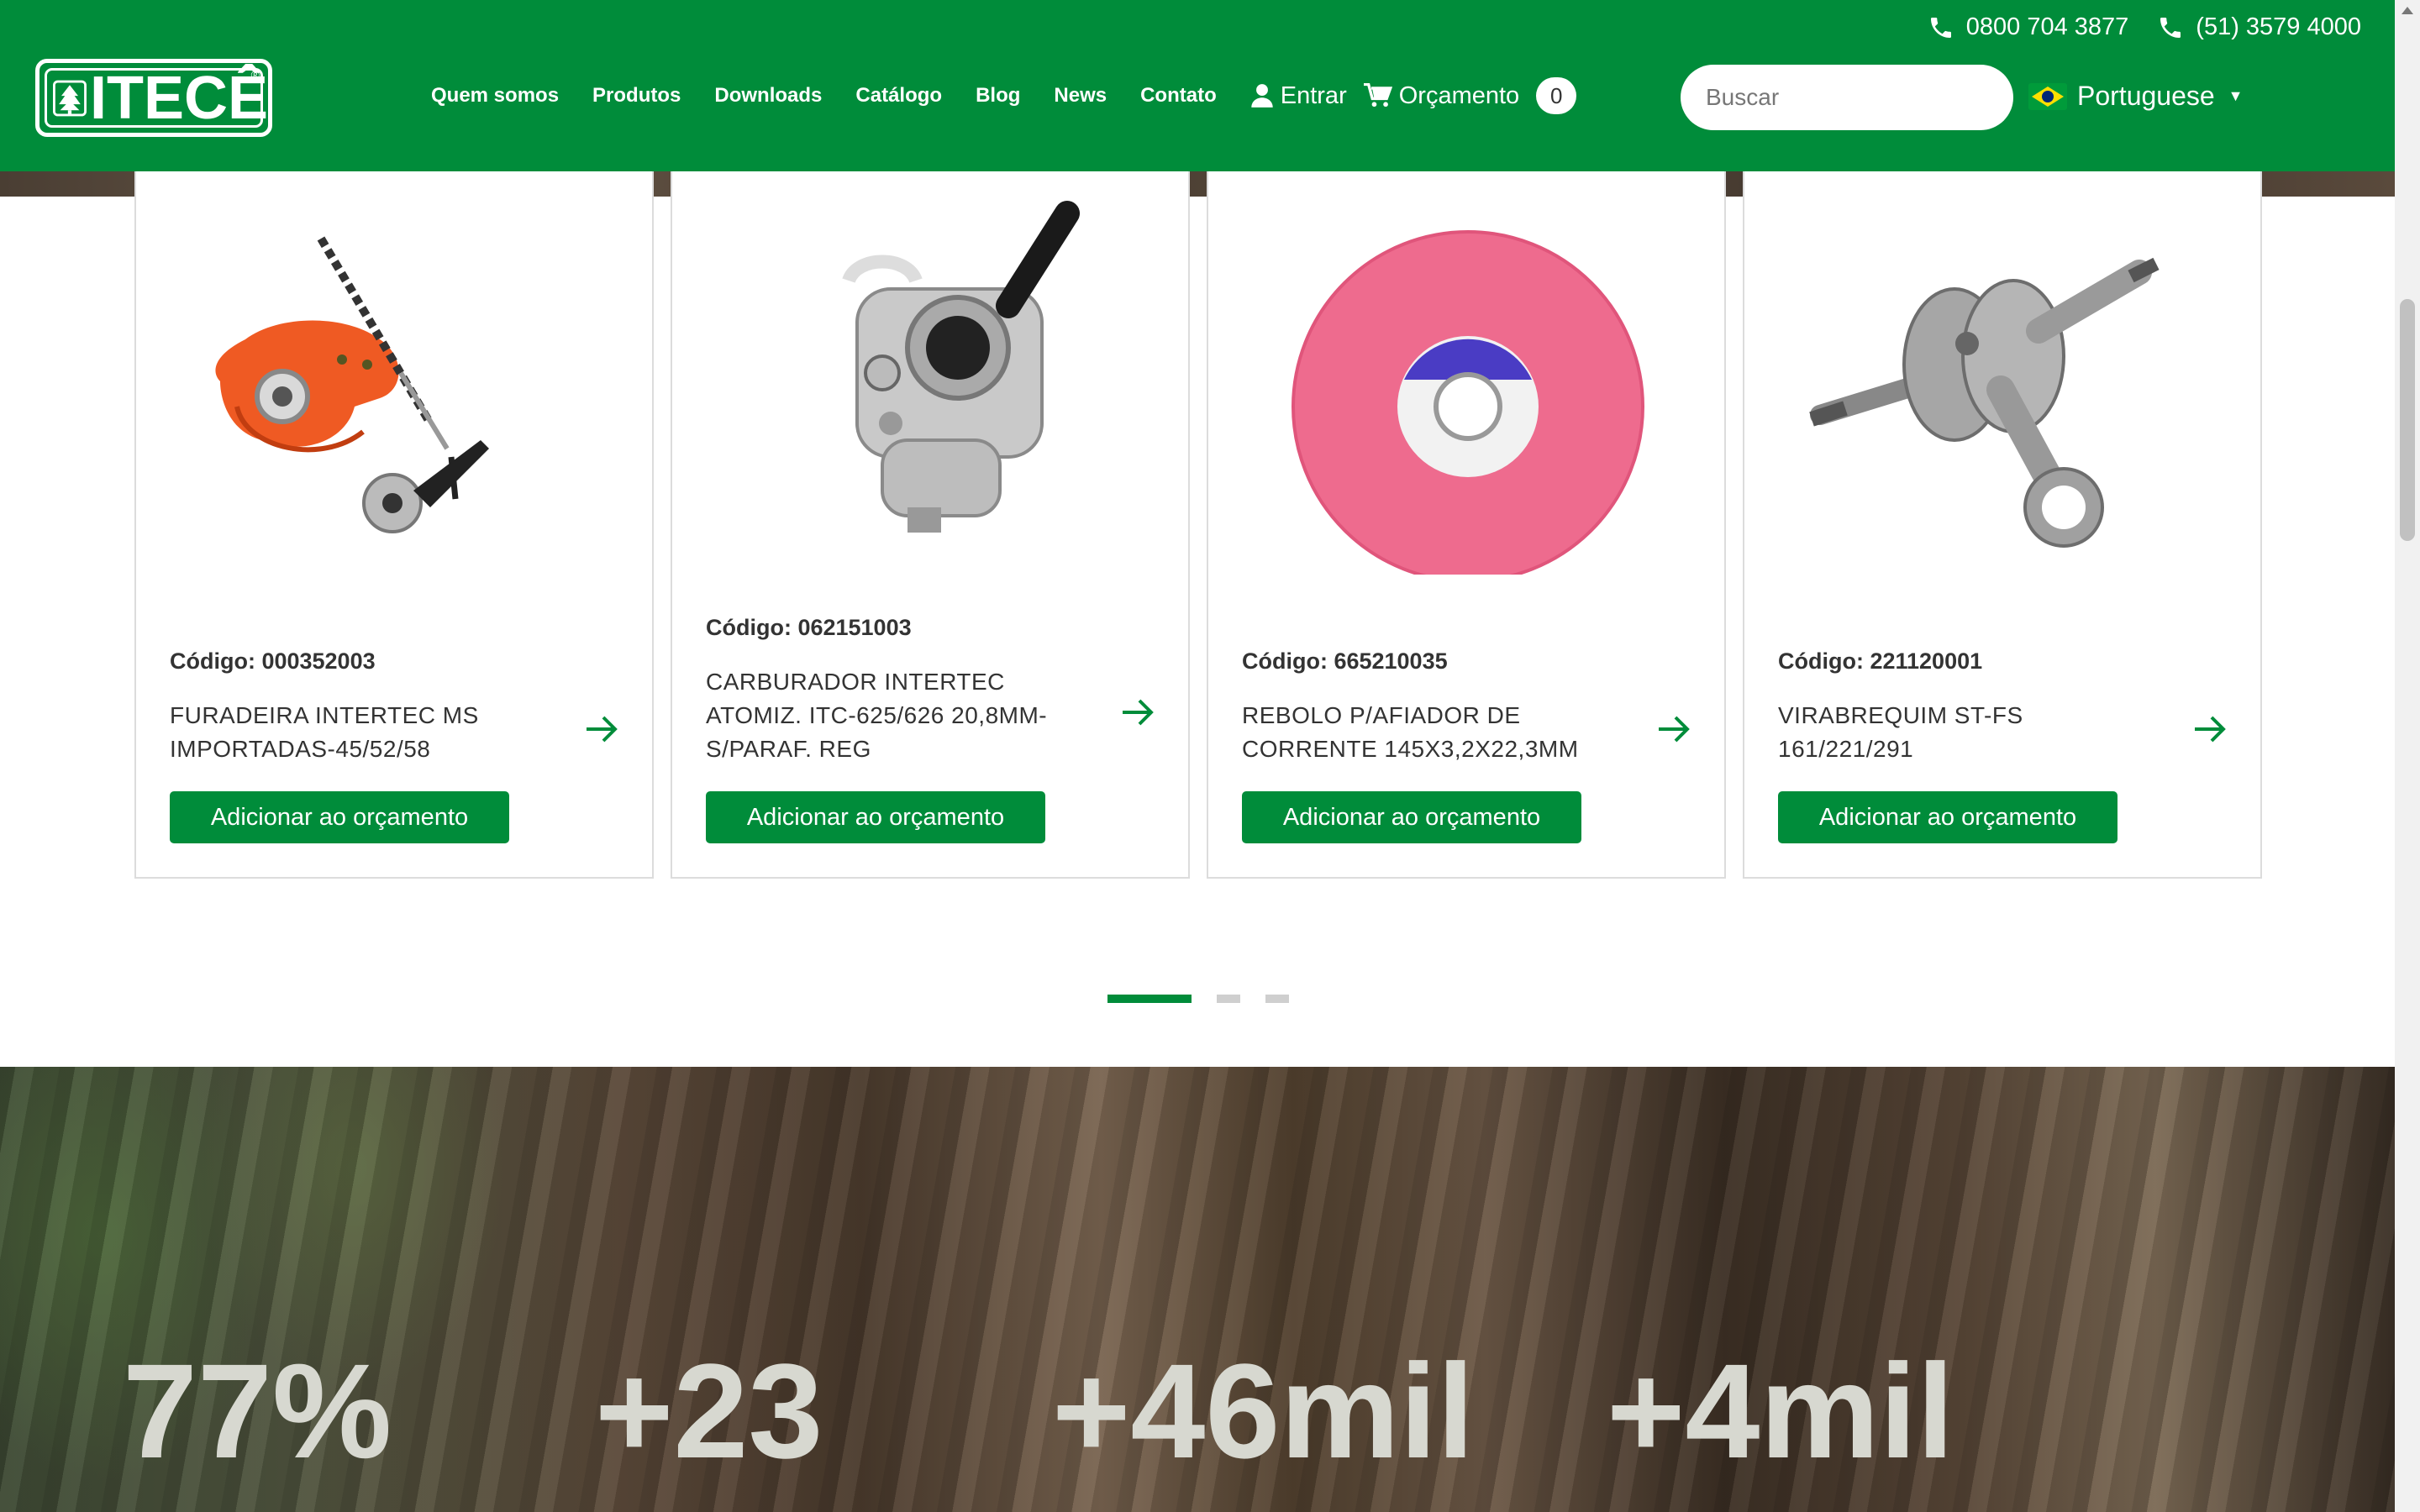 The height and width of the screenshot is (1512, 2420). What do you see at coordinates (2146, 96) in the screenshot?
I see `language-label: Portuguese` at bounding box center [2146, 96].